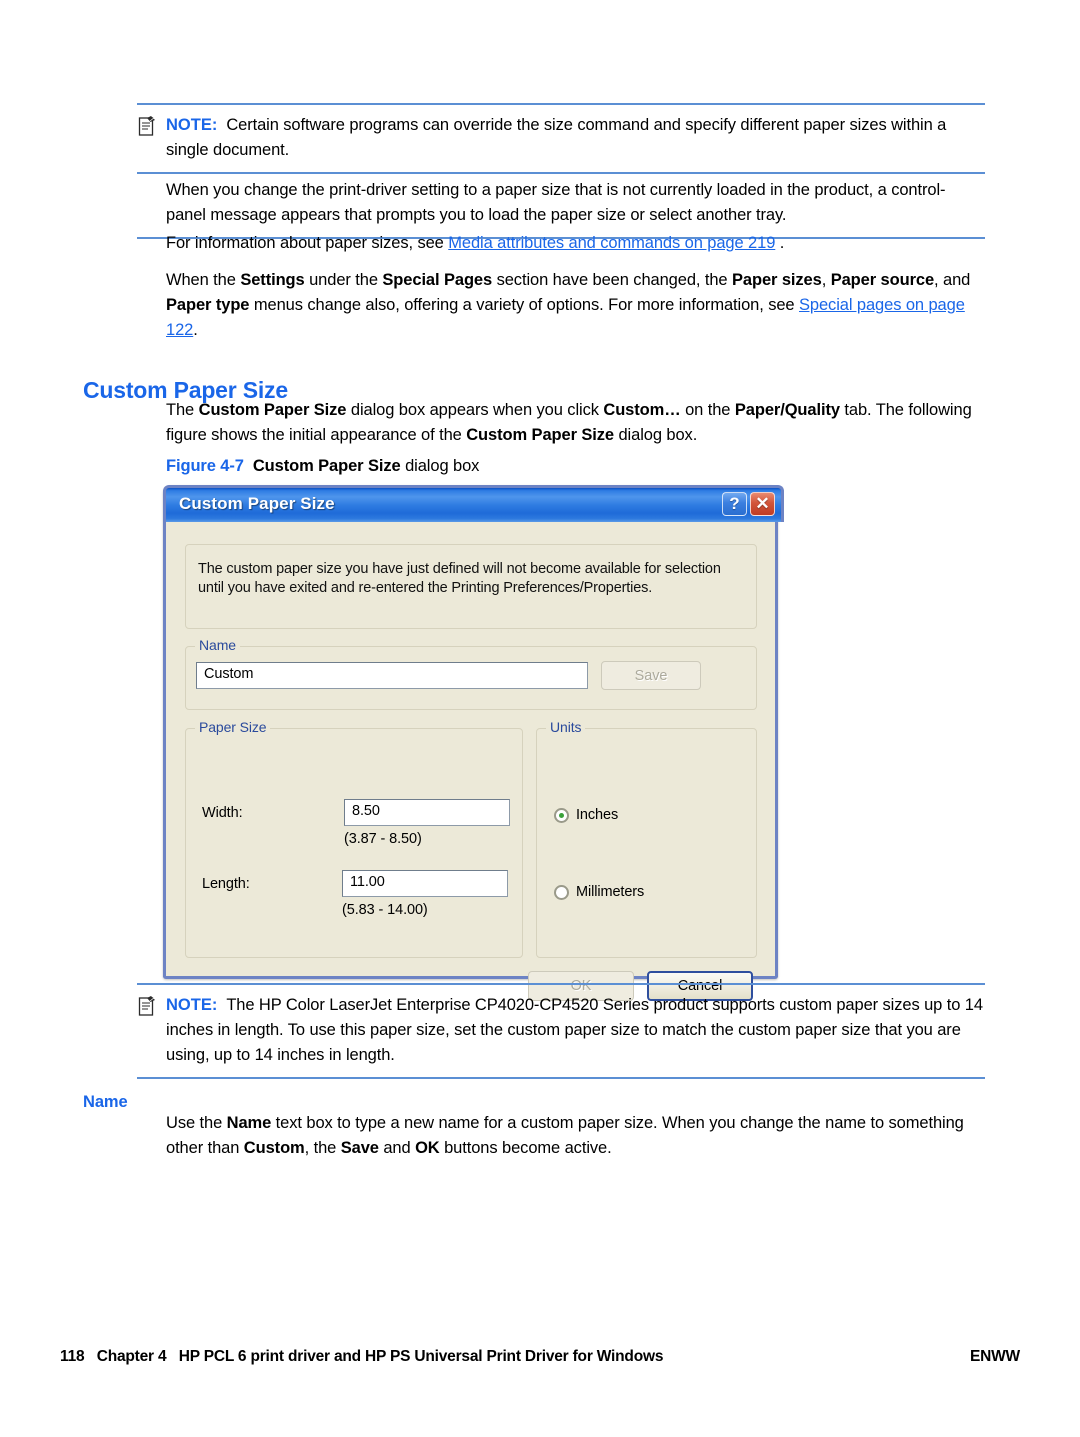  I want to click on save-button: Save, so click(651, 675).